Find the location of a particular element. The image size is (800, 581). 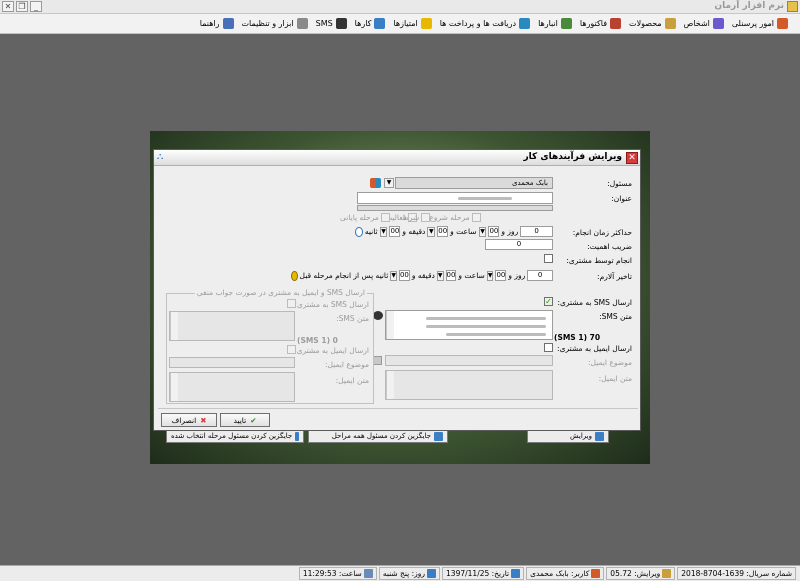

sms-template-icon is located at coordinates (378, 315).